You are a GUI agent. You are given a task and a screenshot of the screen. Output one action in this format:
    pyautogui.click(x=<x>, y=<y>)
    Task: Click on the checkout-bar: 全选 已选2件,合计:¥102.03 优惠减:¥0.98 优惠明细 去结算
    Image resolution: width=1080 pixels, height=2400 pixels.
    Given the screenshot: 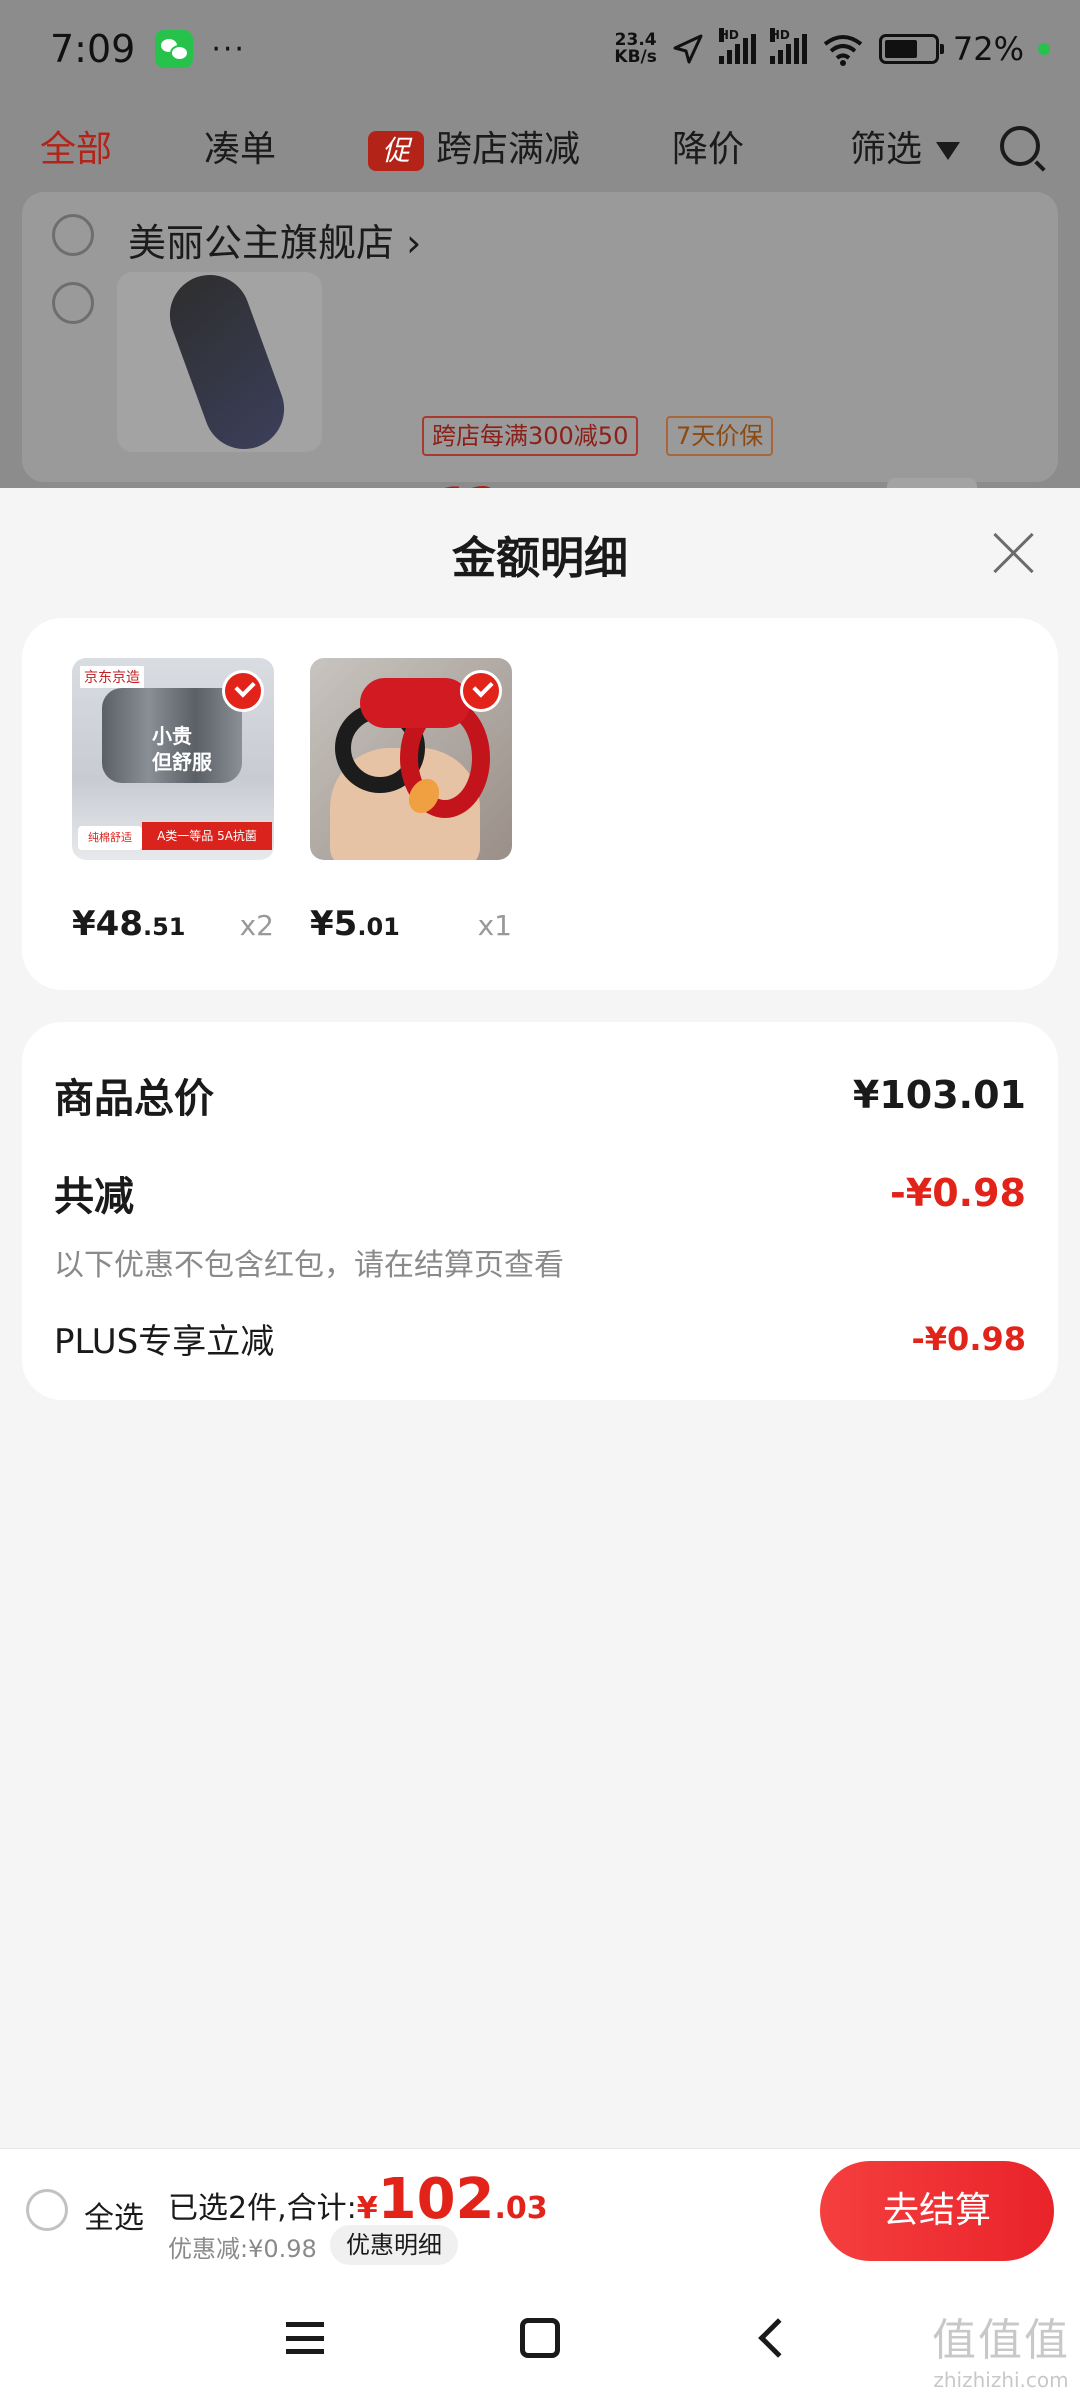 What is the action you would take?
    pyautogui.click(x=540, y=2211)
    